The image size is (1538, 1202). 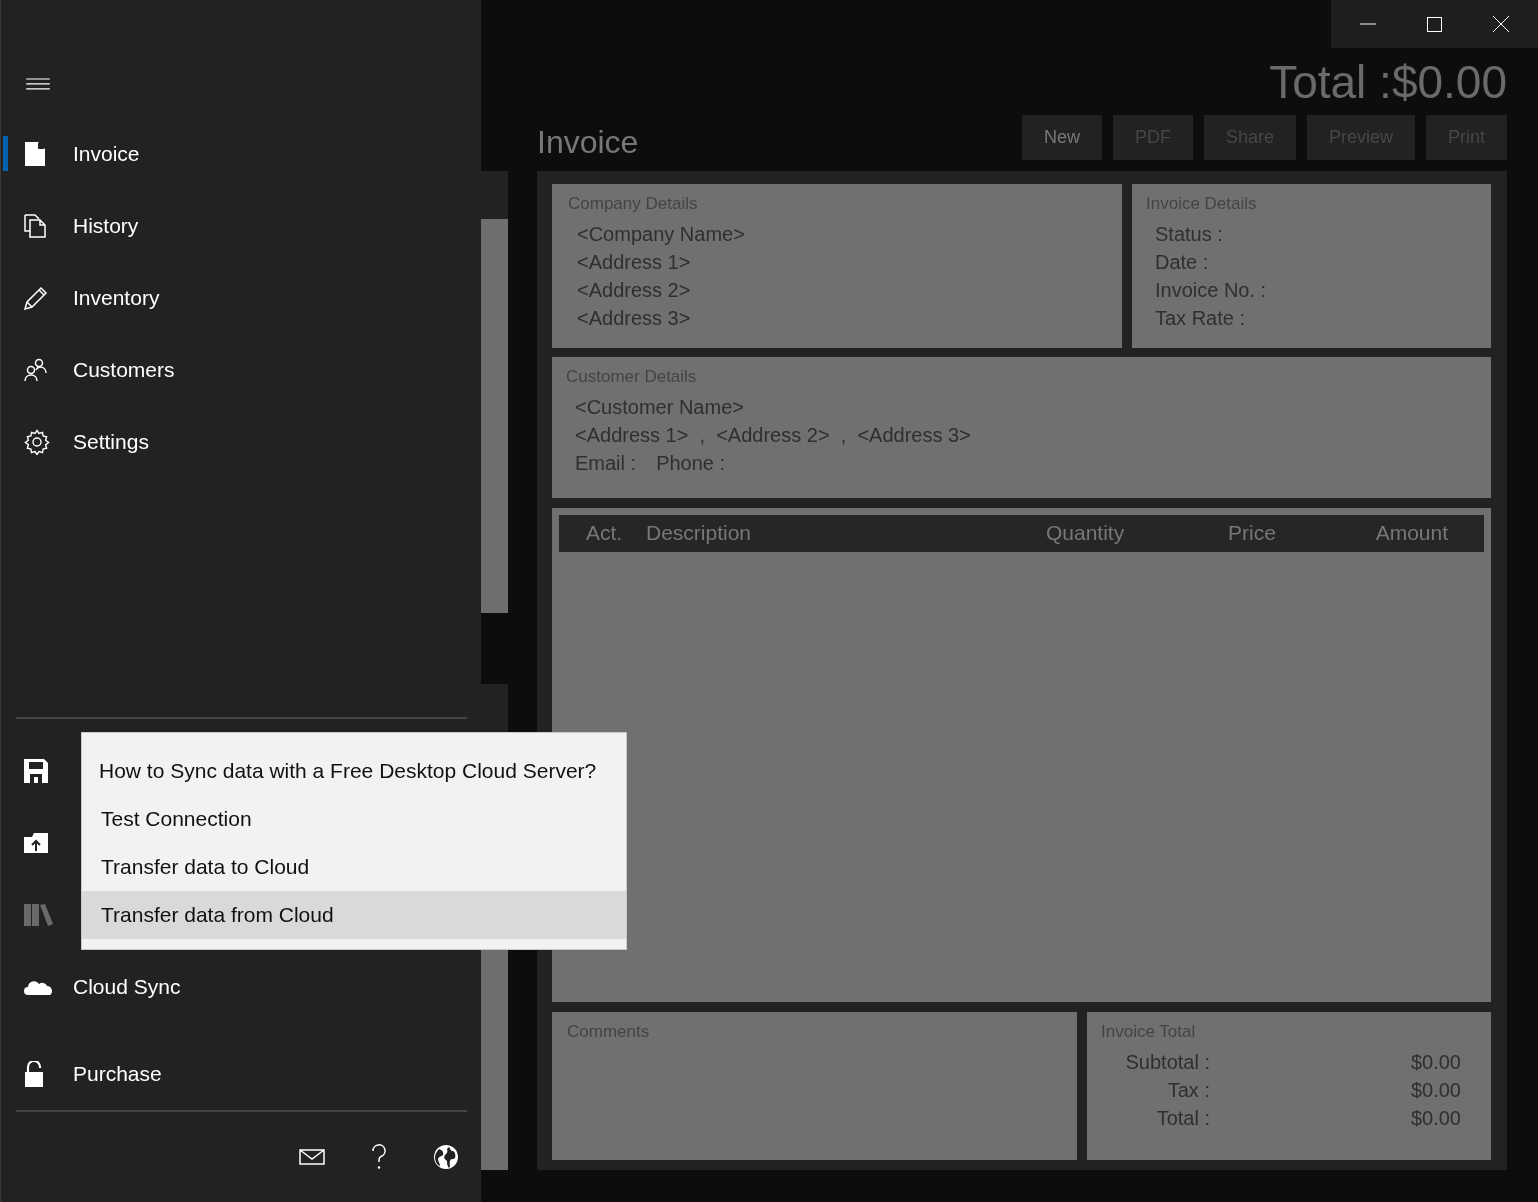 What do you see at coordinates (1182, 262) in the screenshot?
I see `field-label: Date :` at bounding box center [1182, 262].